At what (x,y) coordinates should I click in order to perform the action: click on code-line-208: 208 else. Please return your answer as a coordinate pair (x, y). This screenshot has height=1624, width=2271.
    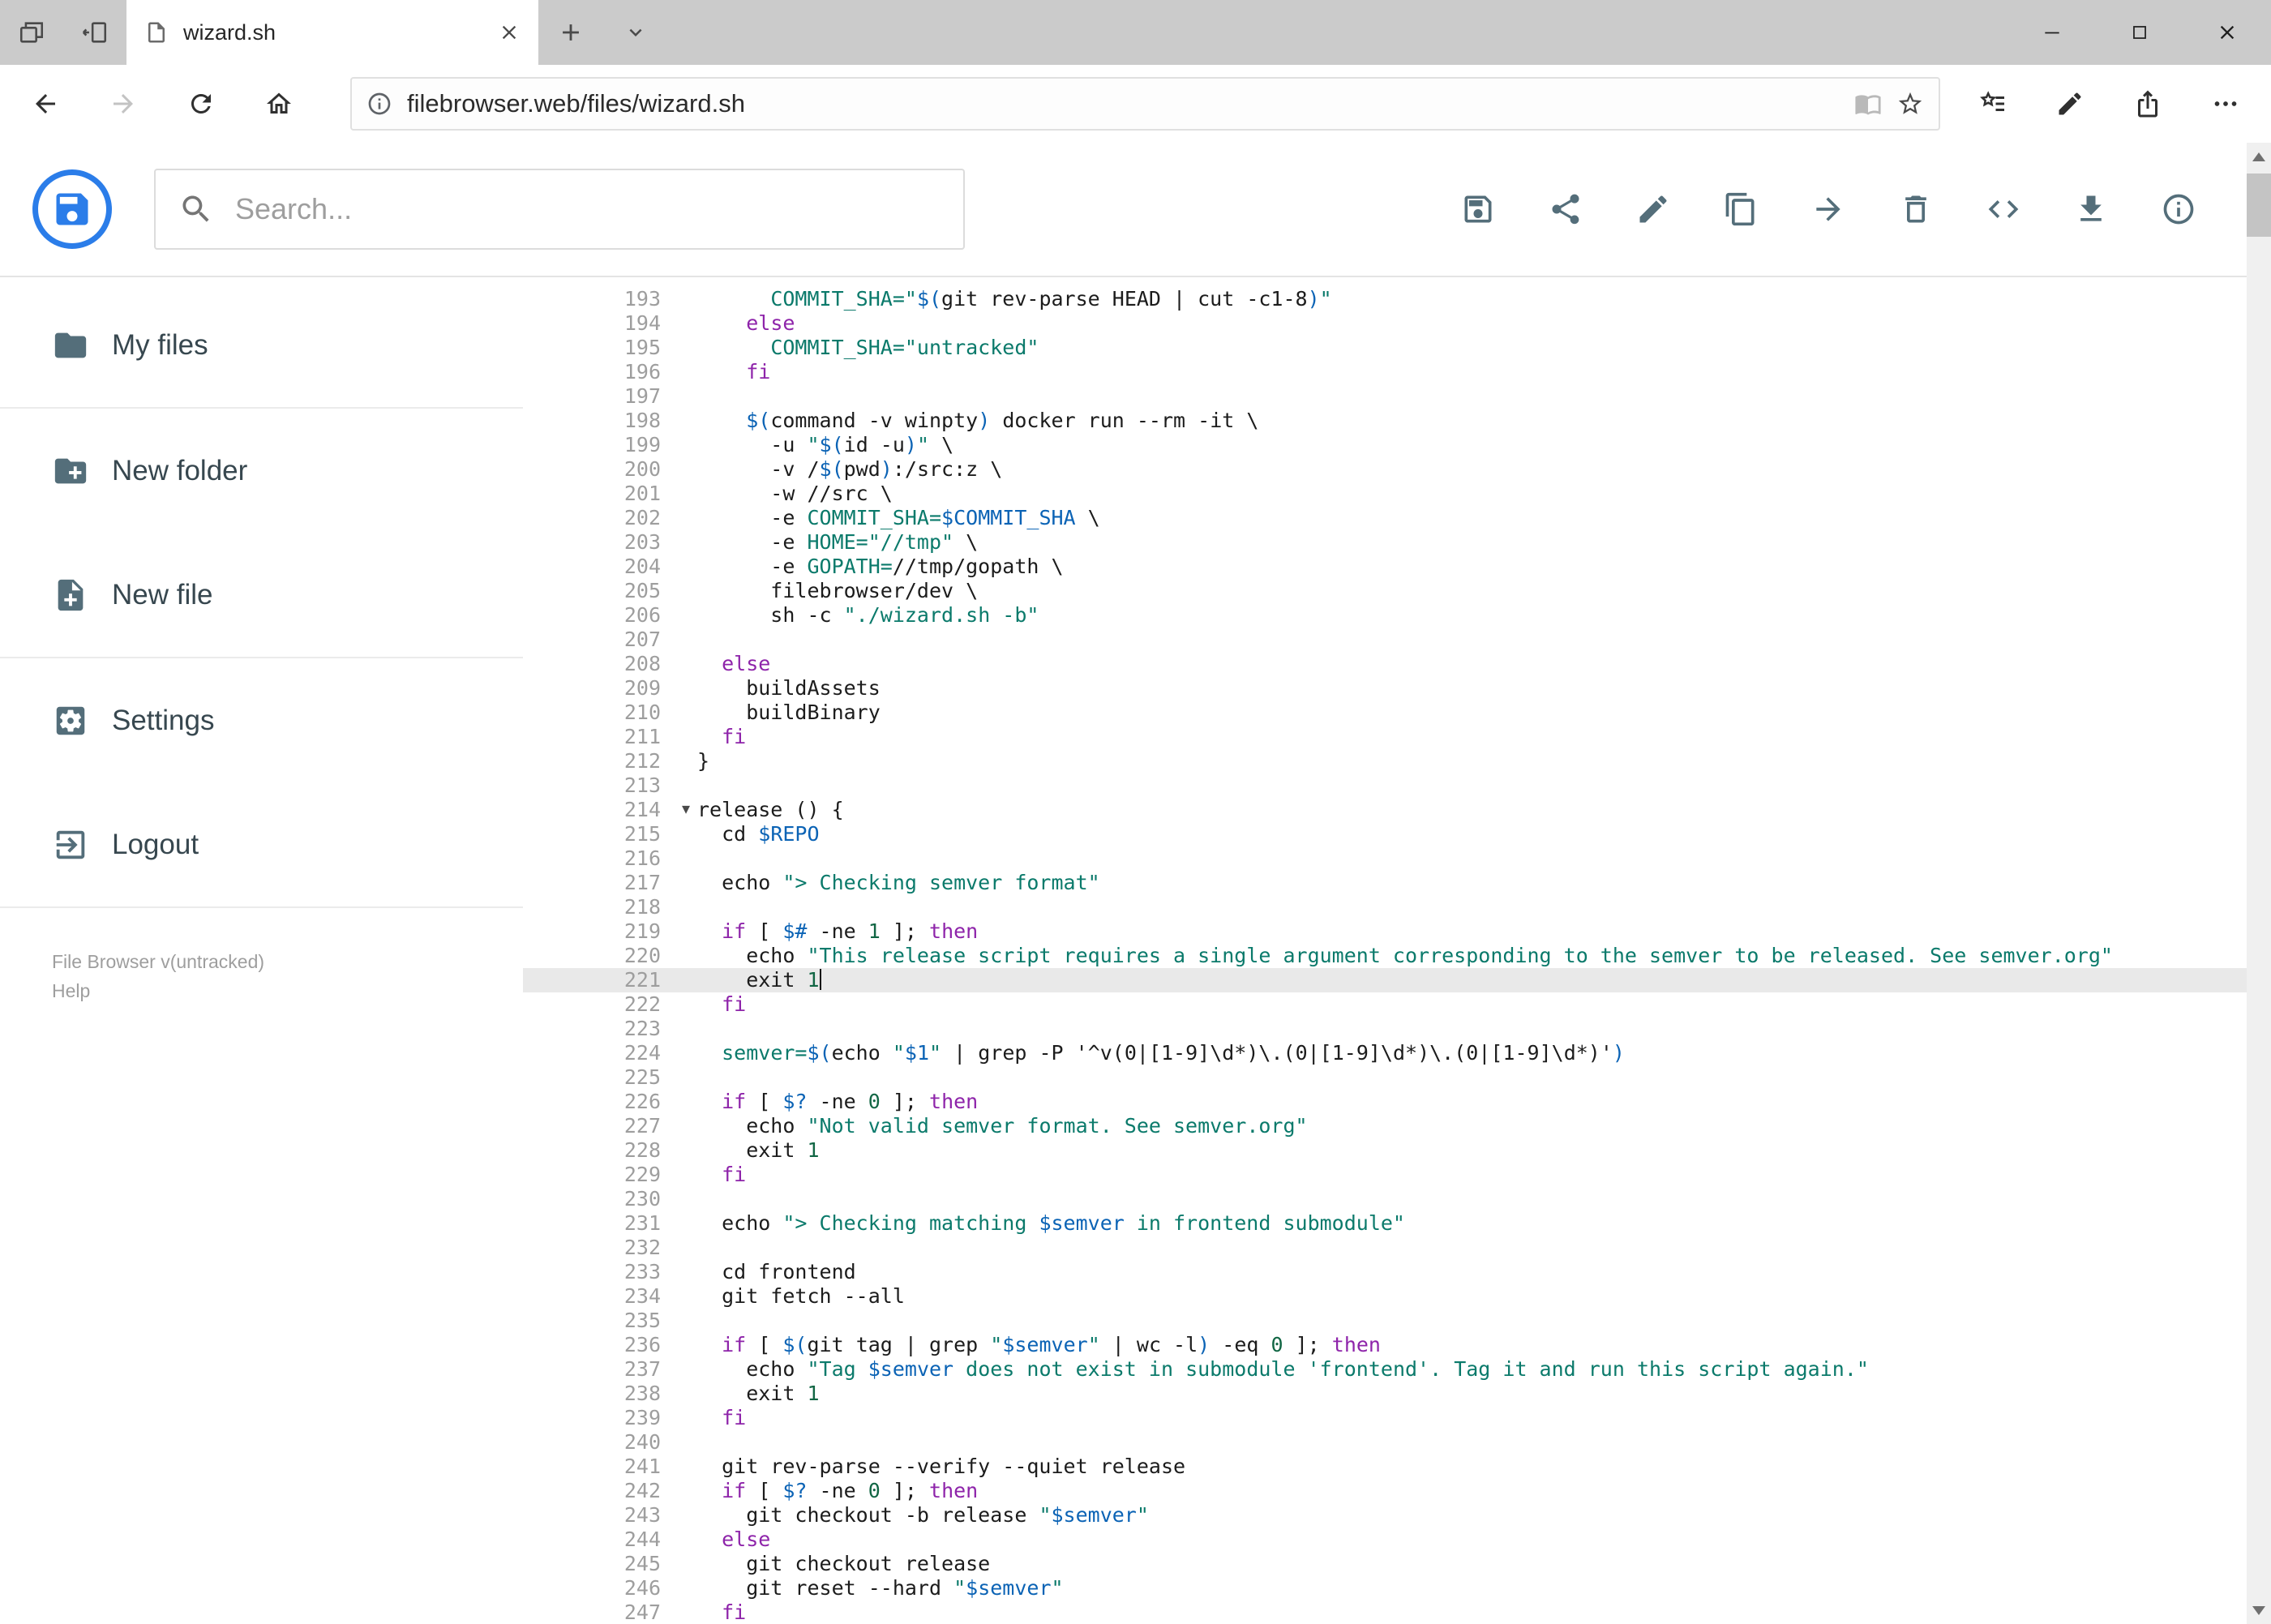
    Looking at the image, I should click on (1385, 664).